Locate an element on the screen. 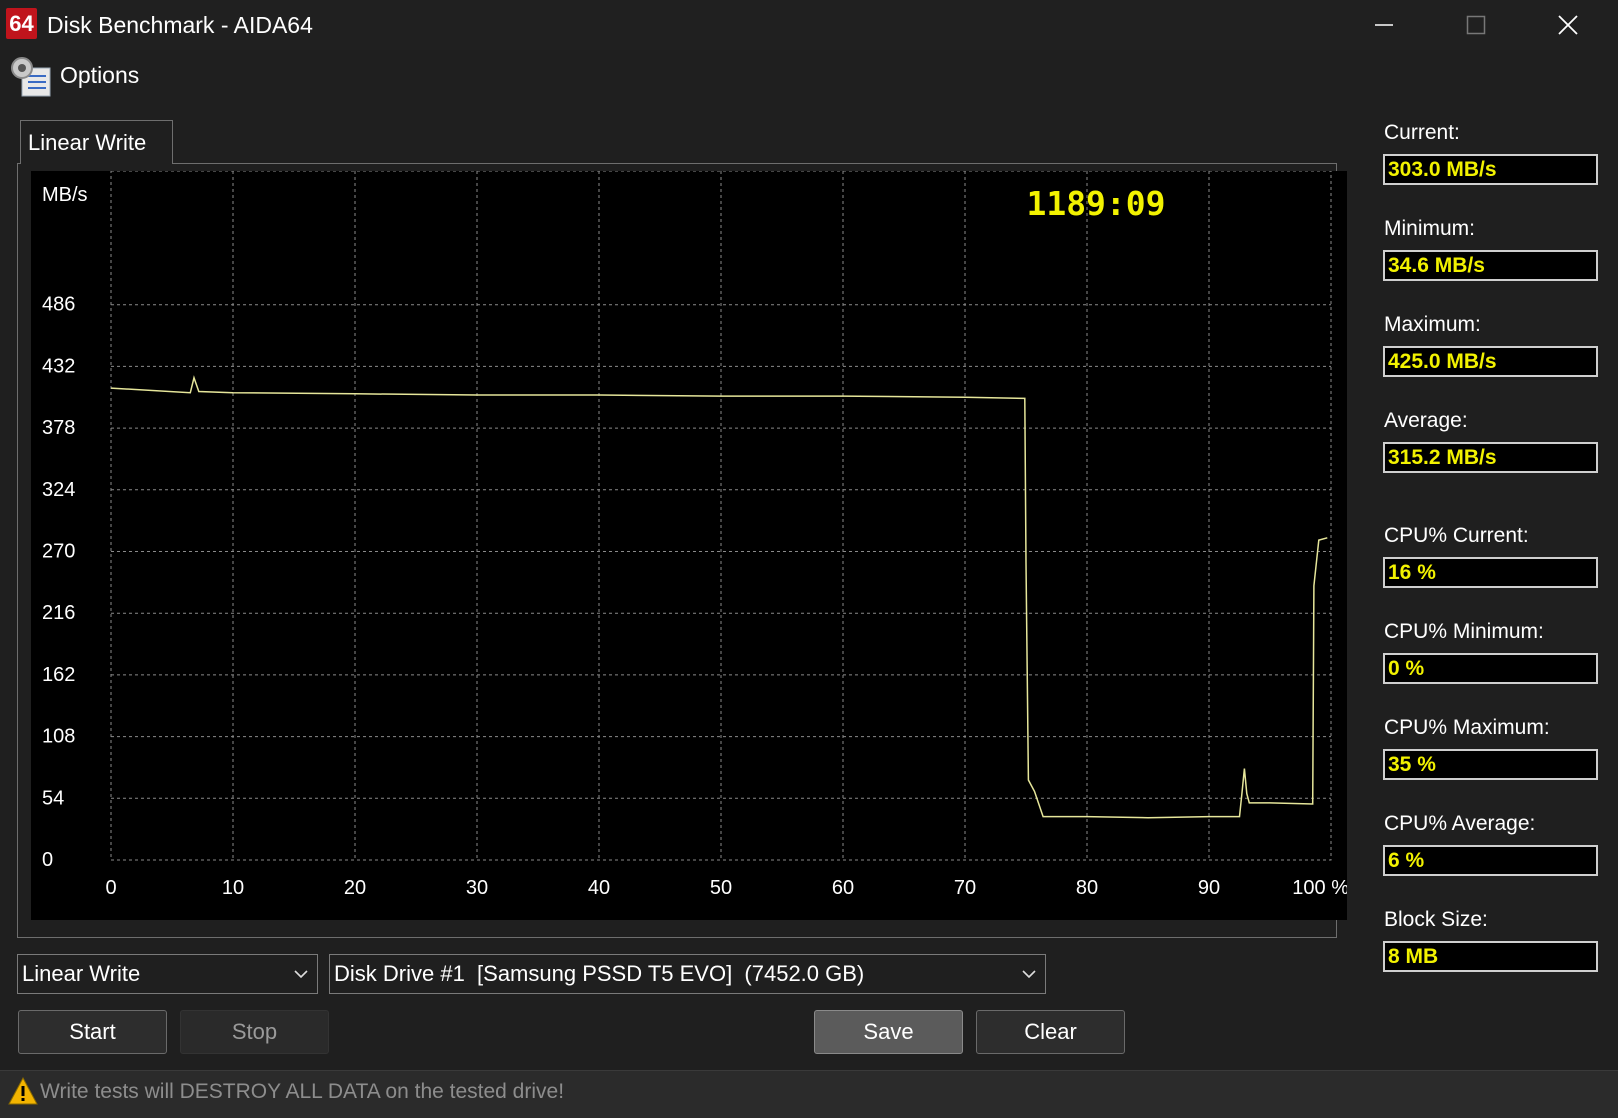  x-tick-label: 60 is located at coordinates (843, 888).